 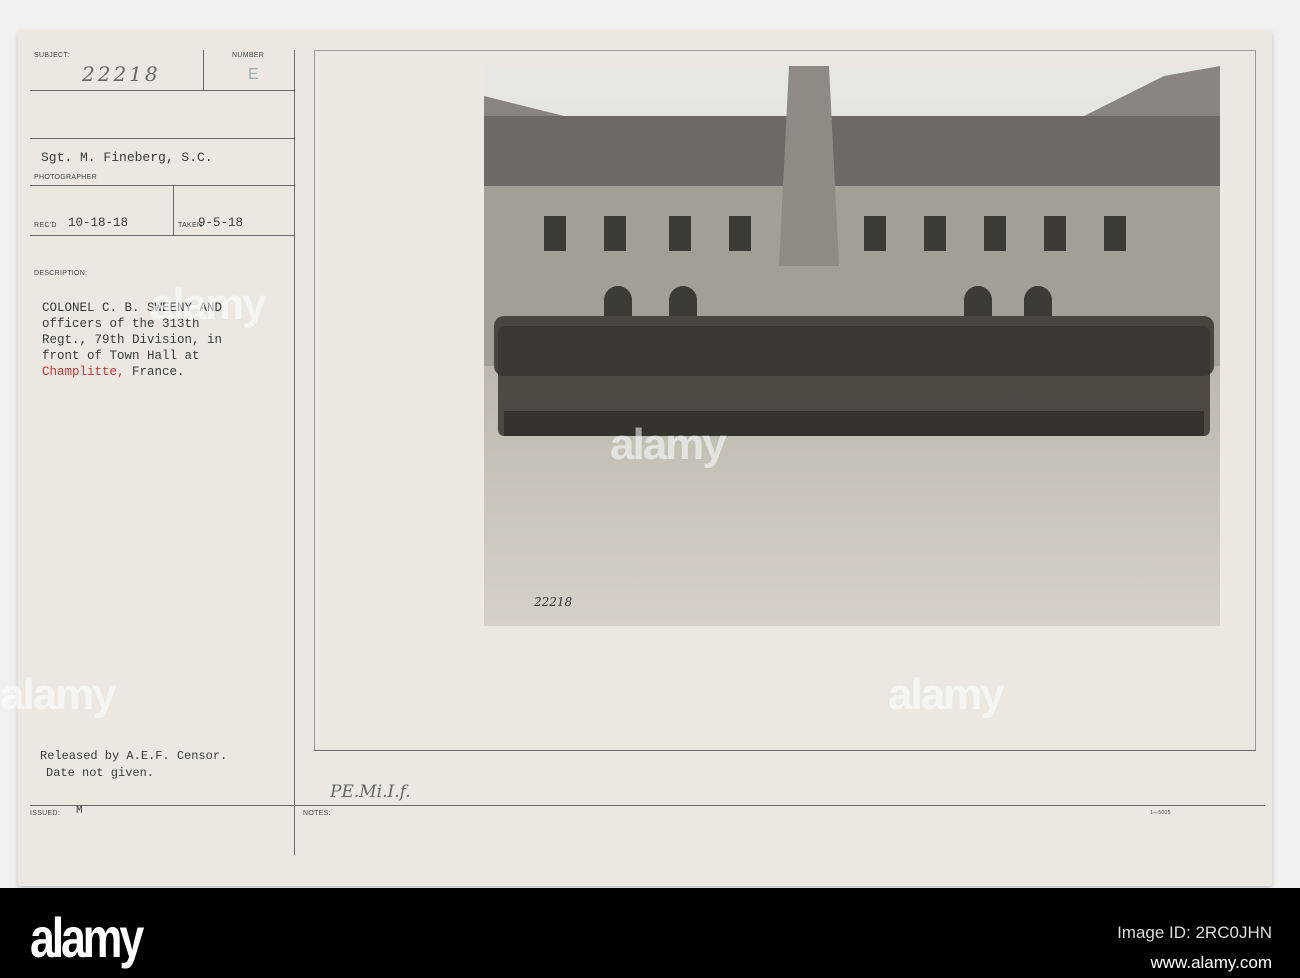 What do you see at coordinates (132, 340) in the screenshot?
I see `description-line: Regt., 79th Division, in` at bounding box center [132, 340].